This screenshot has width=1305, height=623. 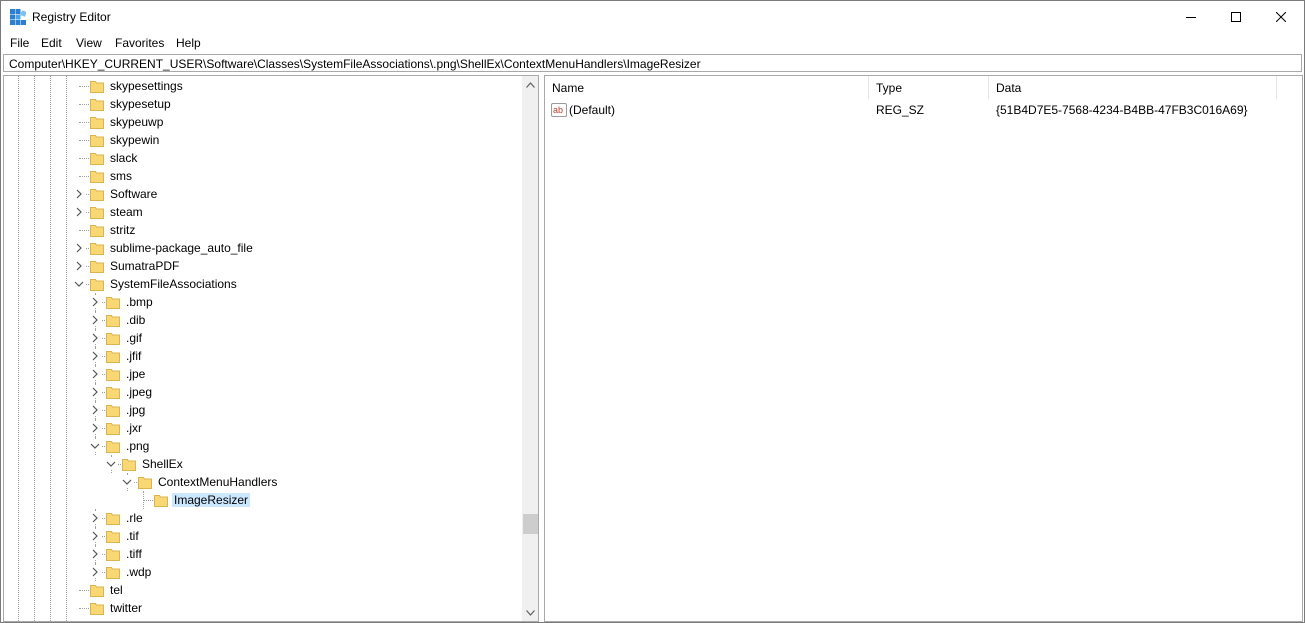 What do you see at coordinates (264, 302) in the screenshot?
I see `tree-node: .bmp` at bounding box center [264, 302].